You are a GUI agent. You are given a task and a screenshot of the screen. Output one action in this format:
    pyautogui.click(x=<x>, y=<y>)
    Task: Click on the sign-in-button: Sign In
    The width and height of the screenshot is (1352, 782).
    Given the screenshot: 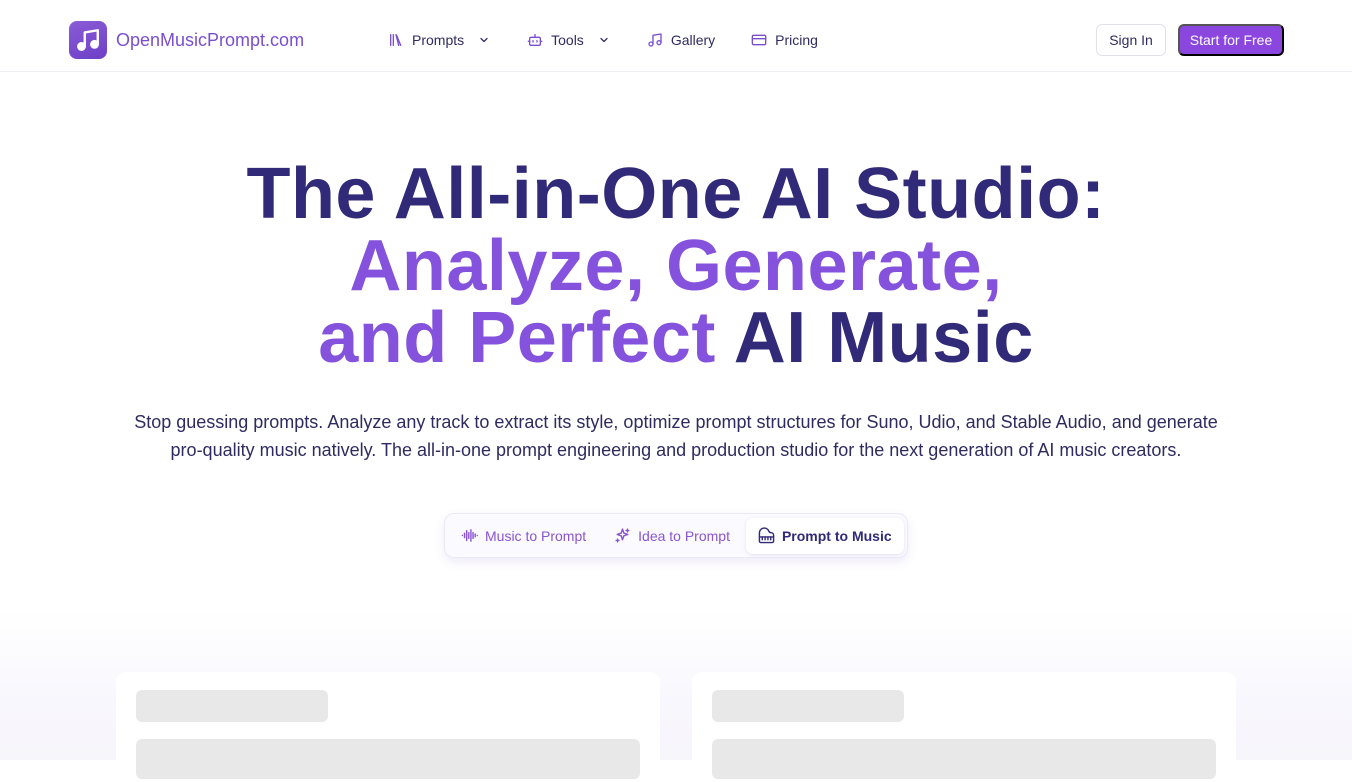 What is the action you would take?
    pyautogui.click(x=1131, y=40)
    